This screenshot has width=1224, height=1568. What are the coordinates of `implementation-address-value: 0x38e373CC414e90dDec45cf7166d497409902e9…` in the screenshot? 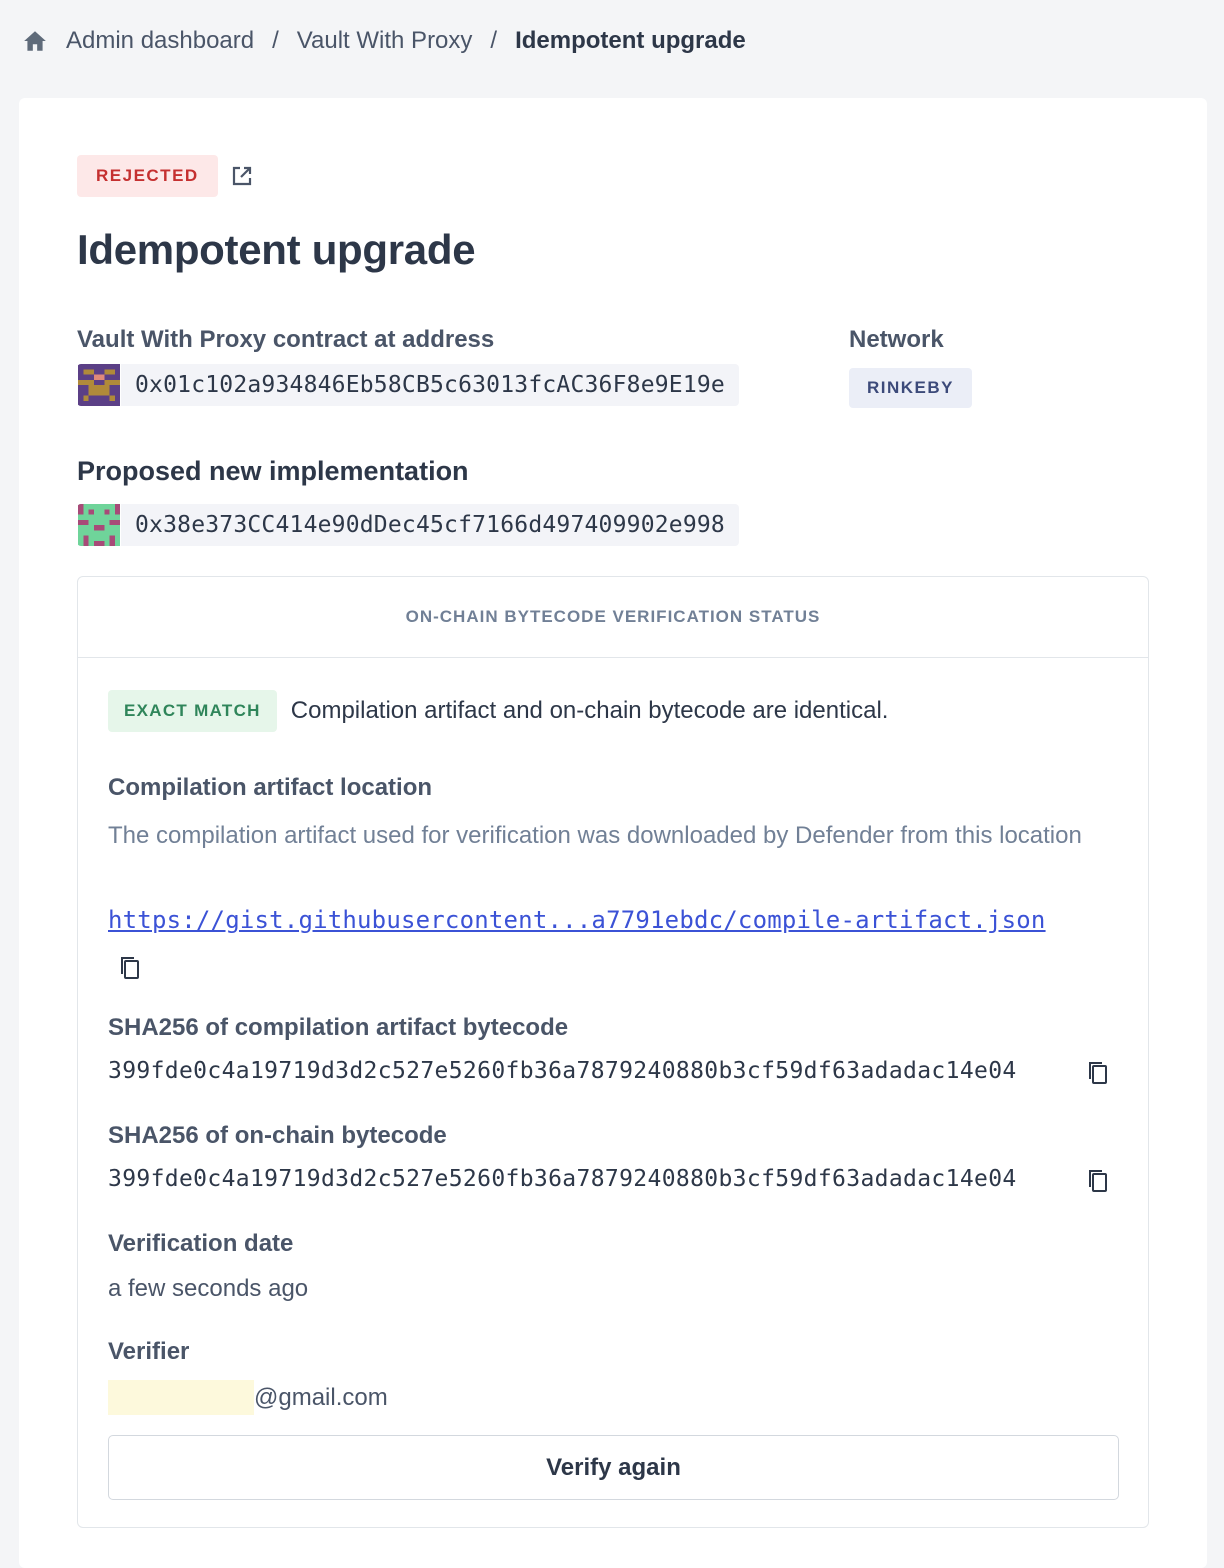 It's located at (430, 525).